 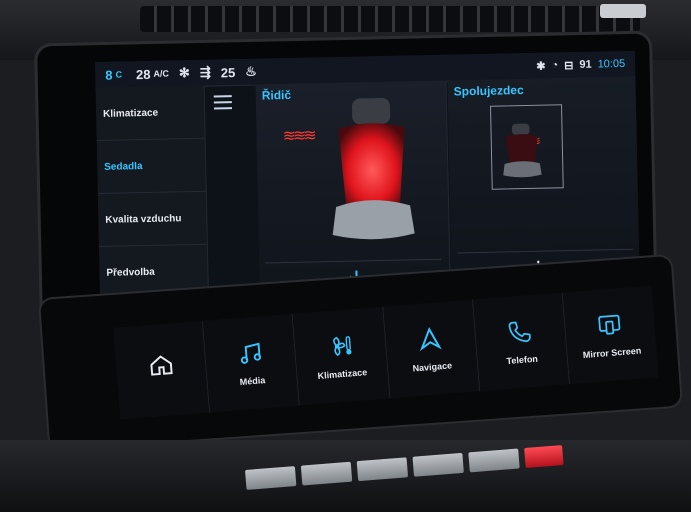 What do you see at coordinates (623, 11) in the screenshot?
I see `vent-knob` at bounding box center [623, 11].